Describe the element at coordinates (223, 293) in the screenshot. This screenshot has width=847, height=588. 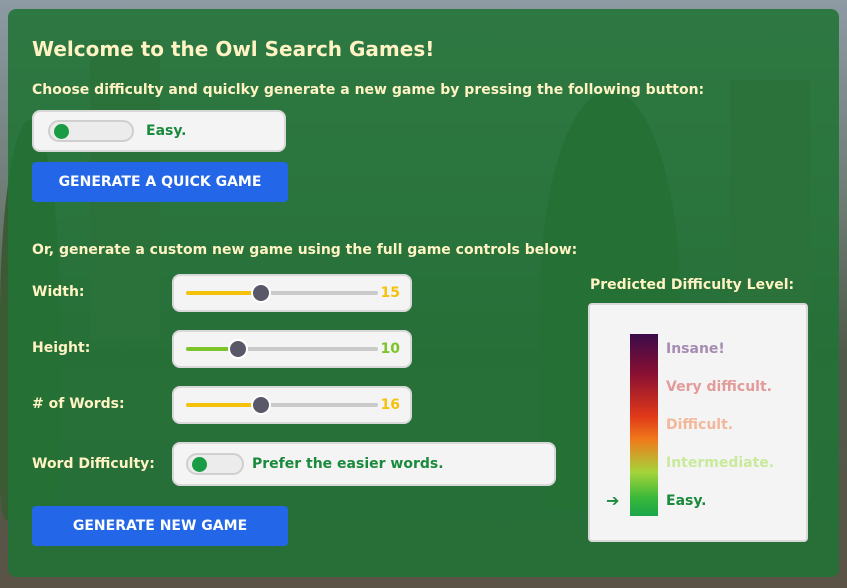
I see `width-slider-fill` at that location.